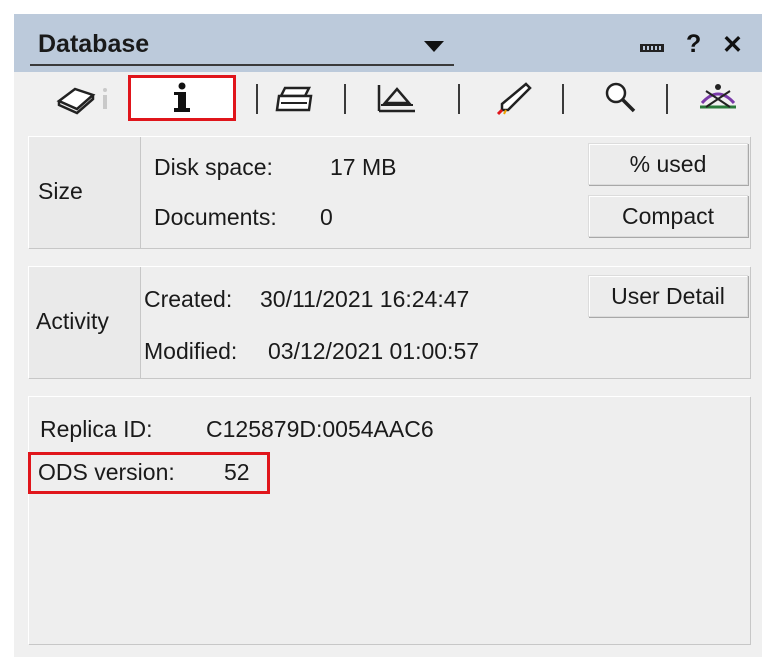 The height and width of the screenshot is (657, 767). What do you see at coordinates (188, 299) in the screenshot?
I see `created-label: Created:` at bounding box center [188, 299].